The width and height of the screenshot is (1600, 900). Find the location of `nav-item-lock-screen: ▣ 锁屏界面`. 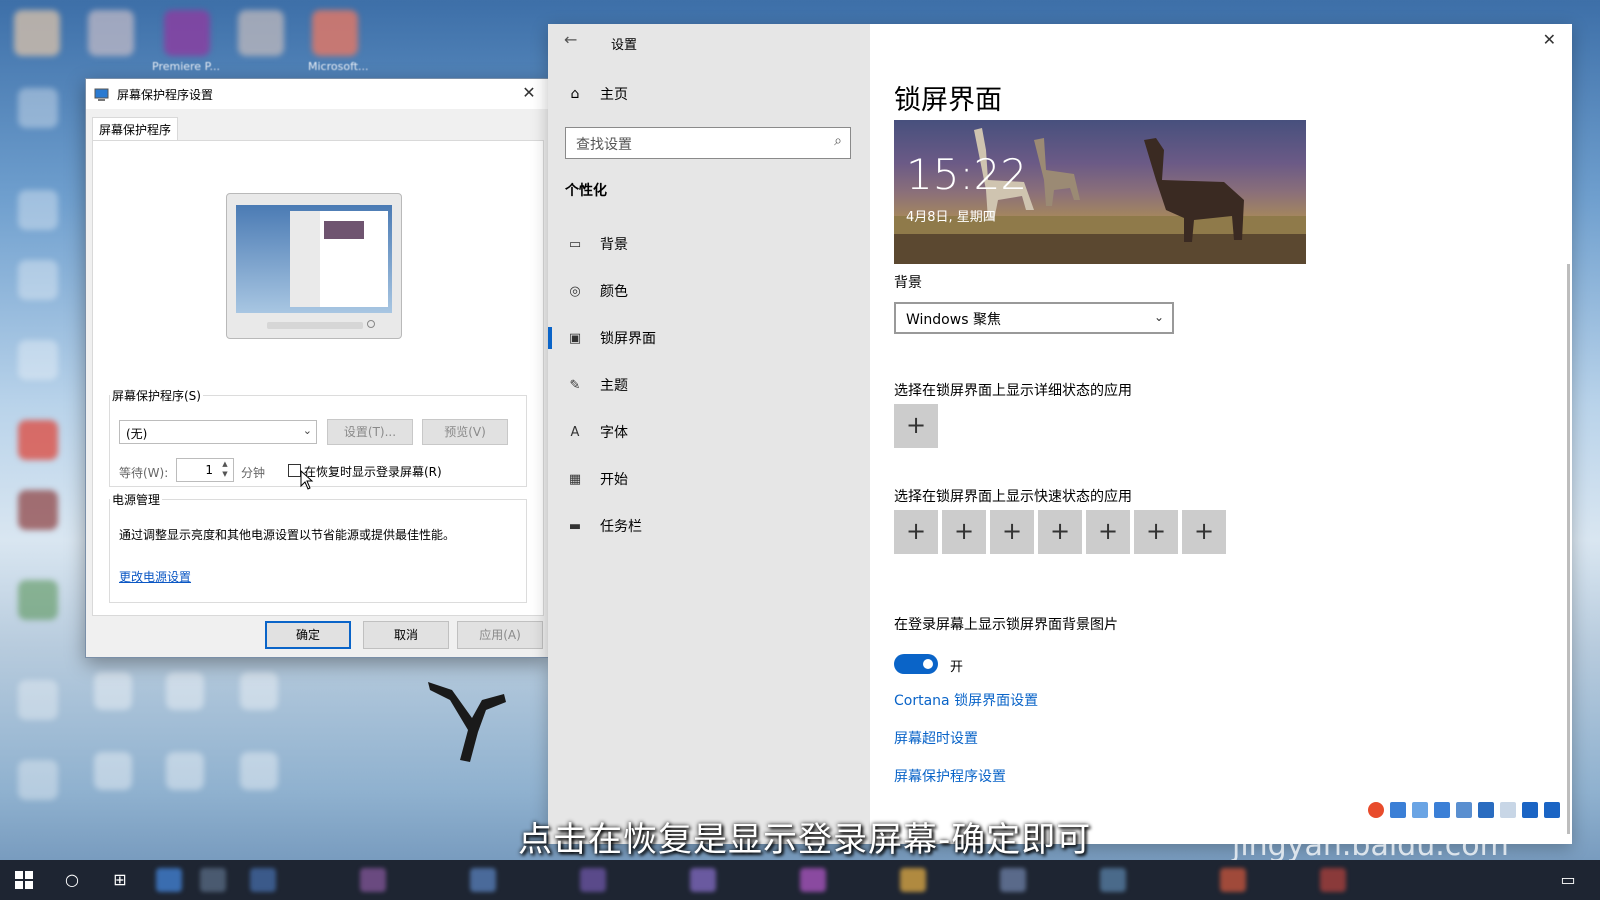

nav-item-lock-screen: ▣ 锁屏界面 is located at coordinates (701, 338).